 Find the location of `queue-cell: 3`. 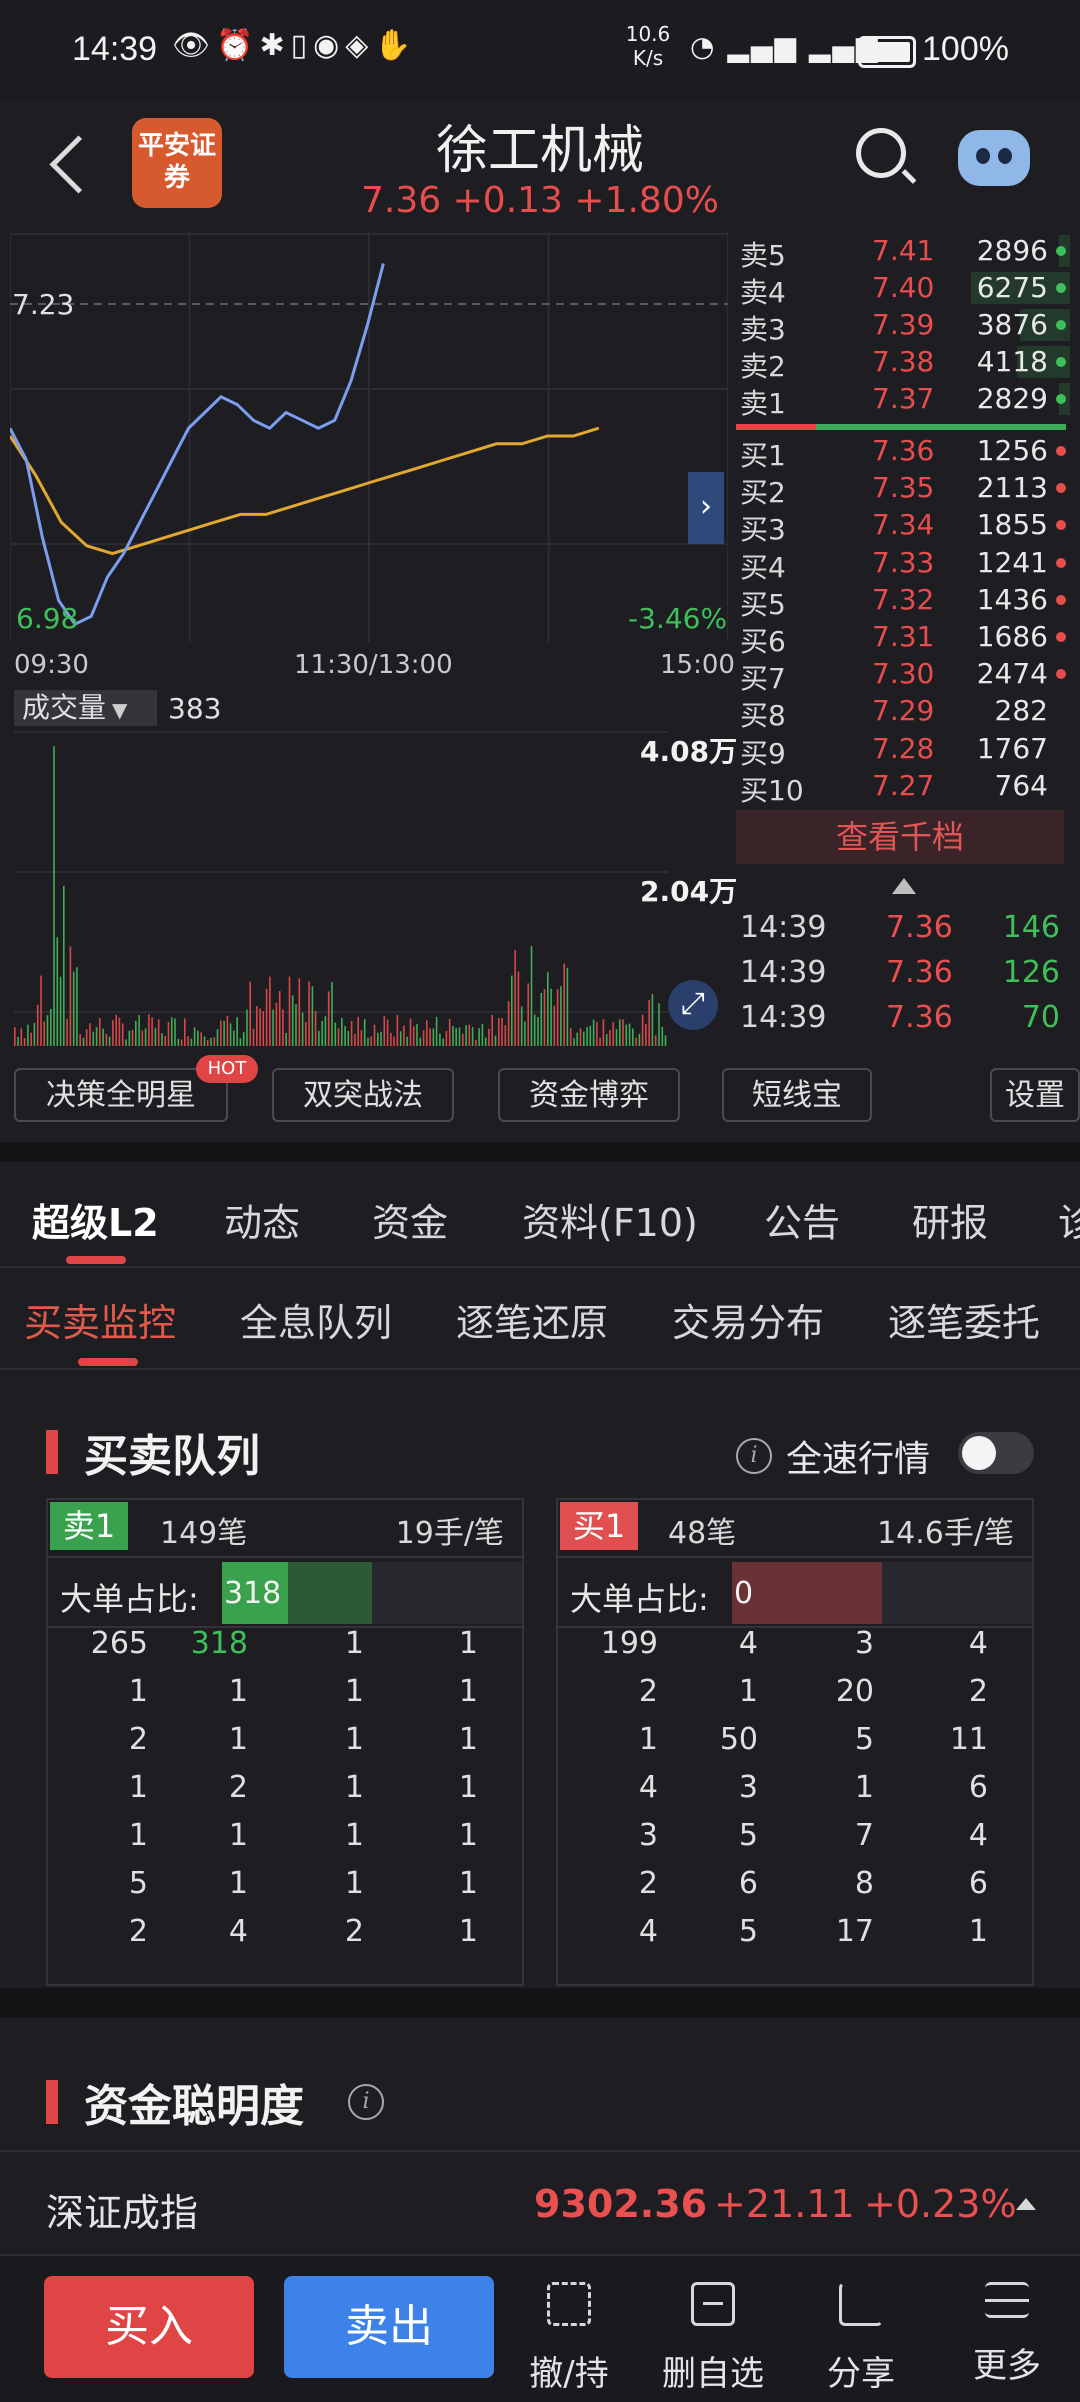

queue-cell: 3 is located at coordinates (648, 1835).